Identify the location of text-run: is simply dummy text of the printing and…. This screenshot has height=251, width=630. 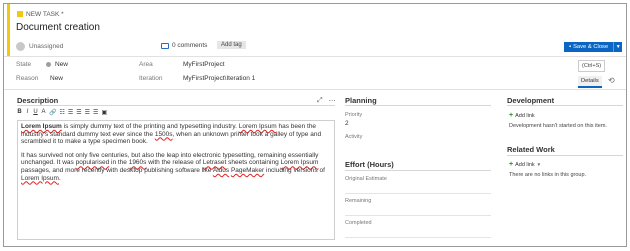
(150, 126).